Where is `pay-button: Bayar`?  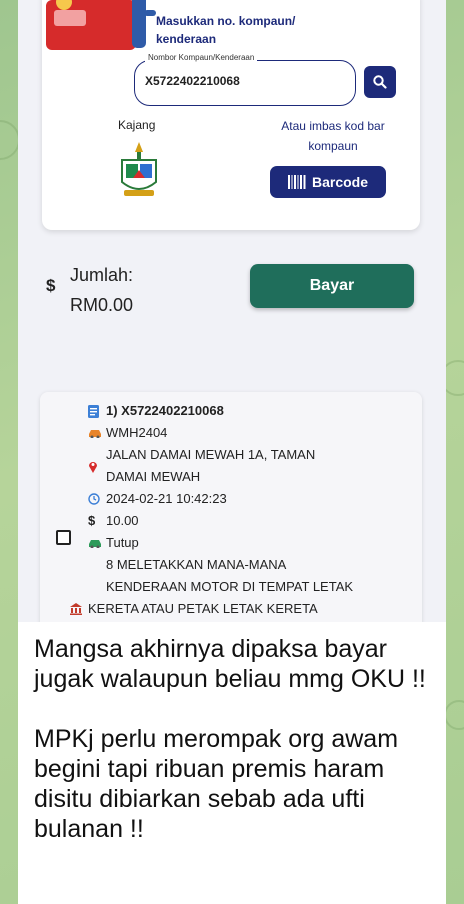 pay-button: Bayar is located at coordinates (332, 286).